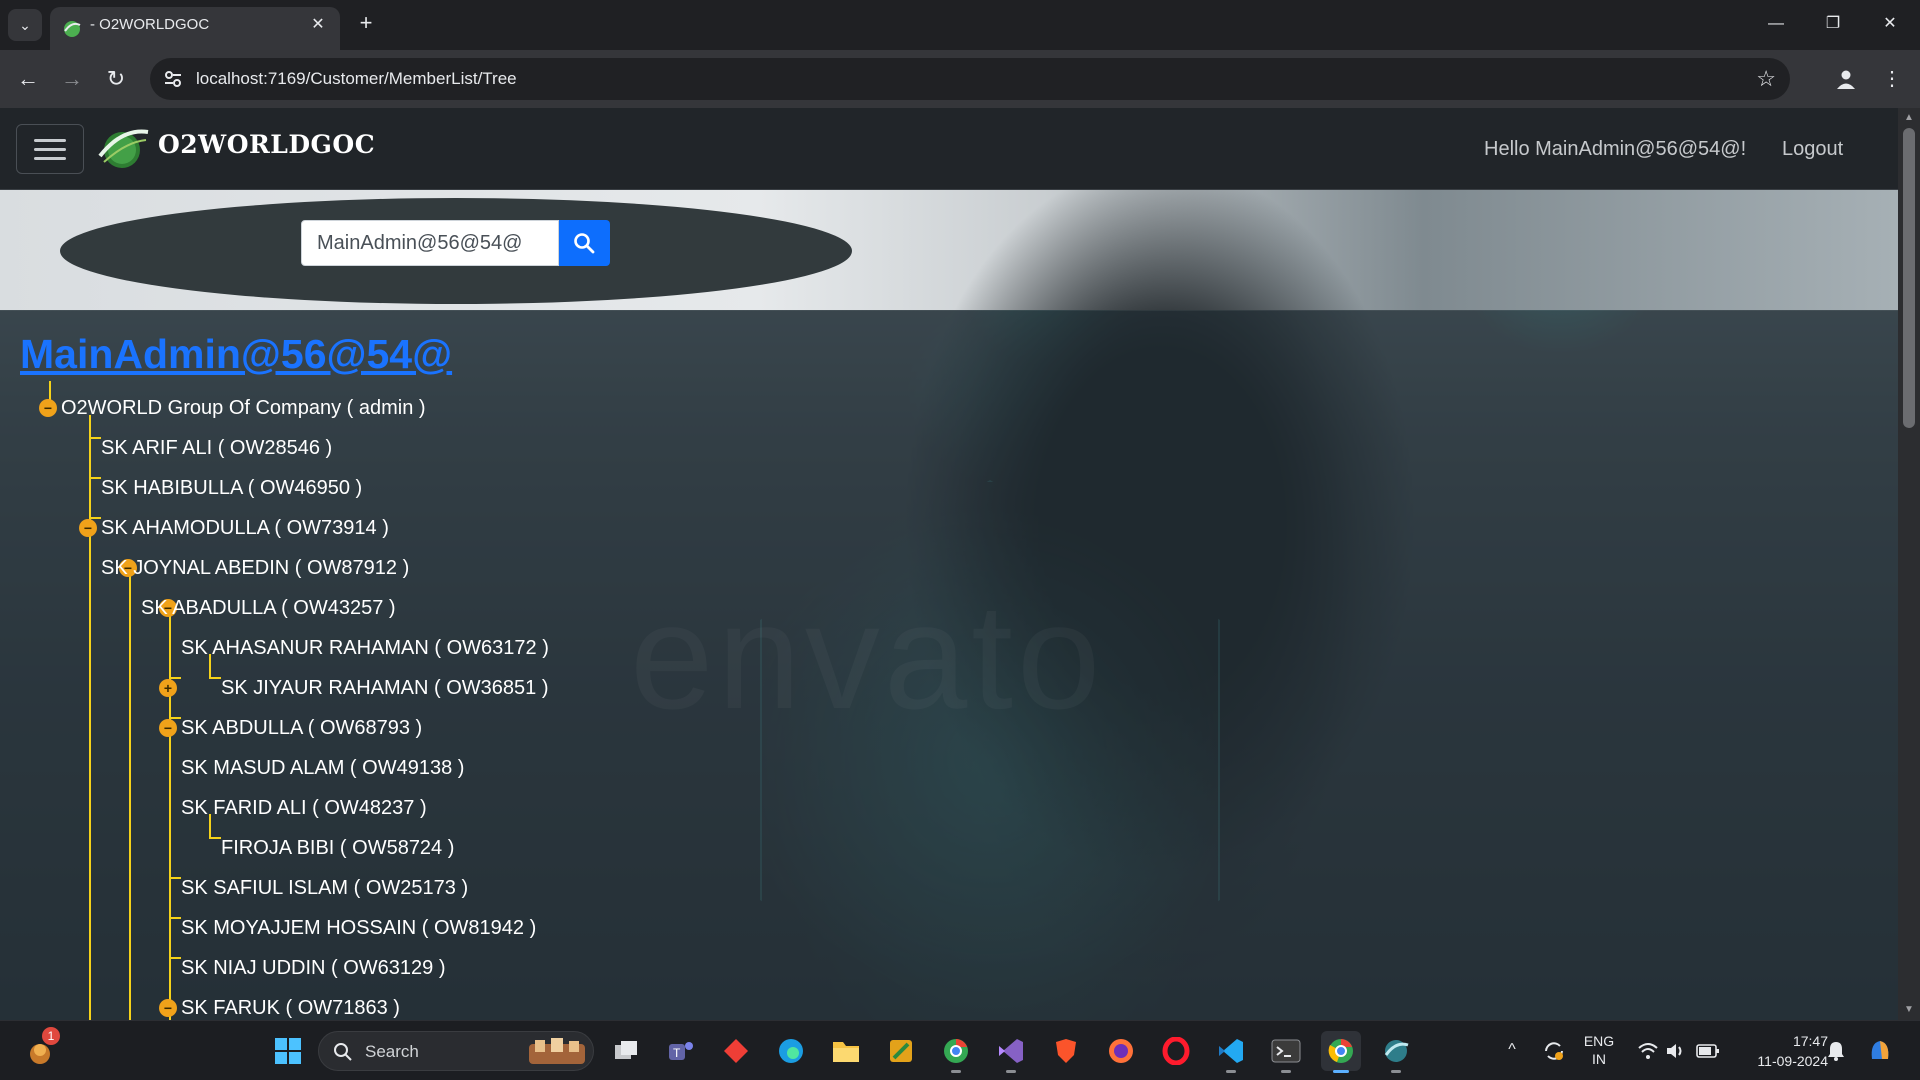 The height and width of the screenshot is (1080, 1920). Describe the element at coordinates (173, 79) in the screenshot. I see `site-info-icon` at that location.